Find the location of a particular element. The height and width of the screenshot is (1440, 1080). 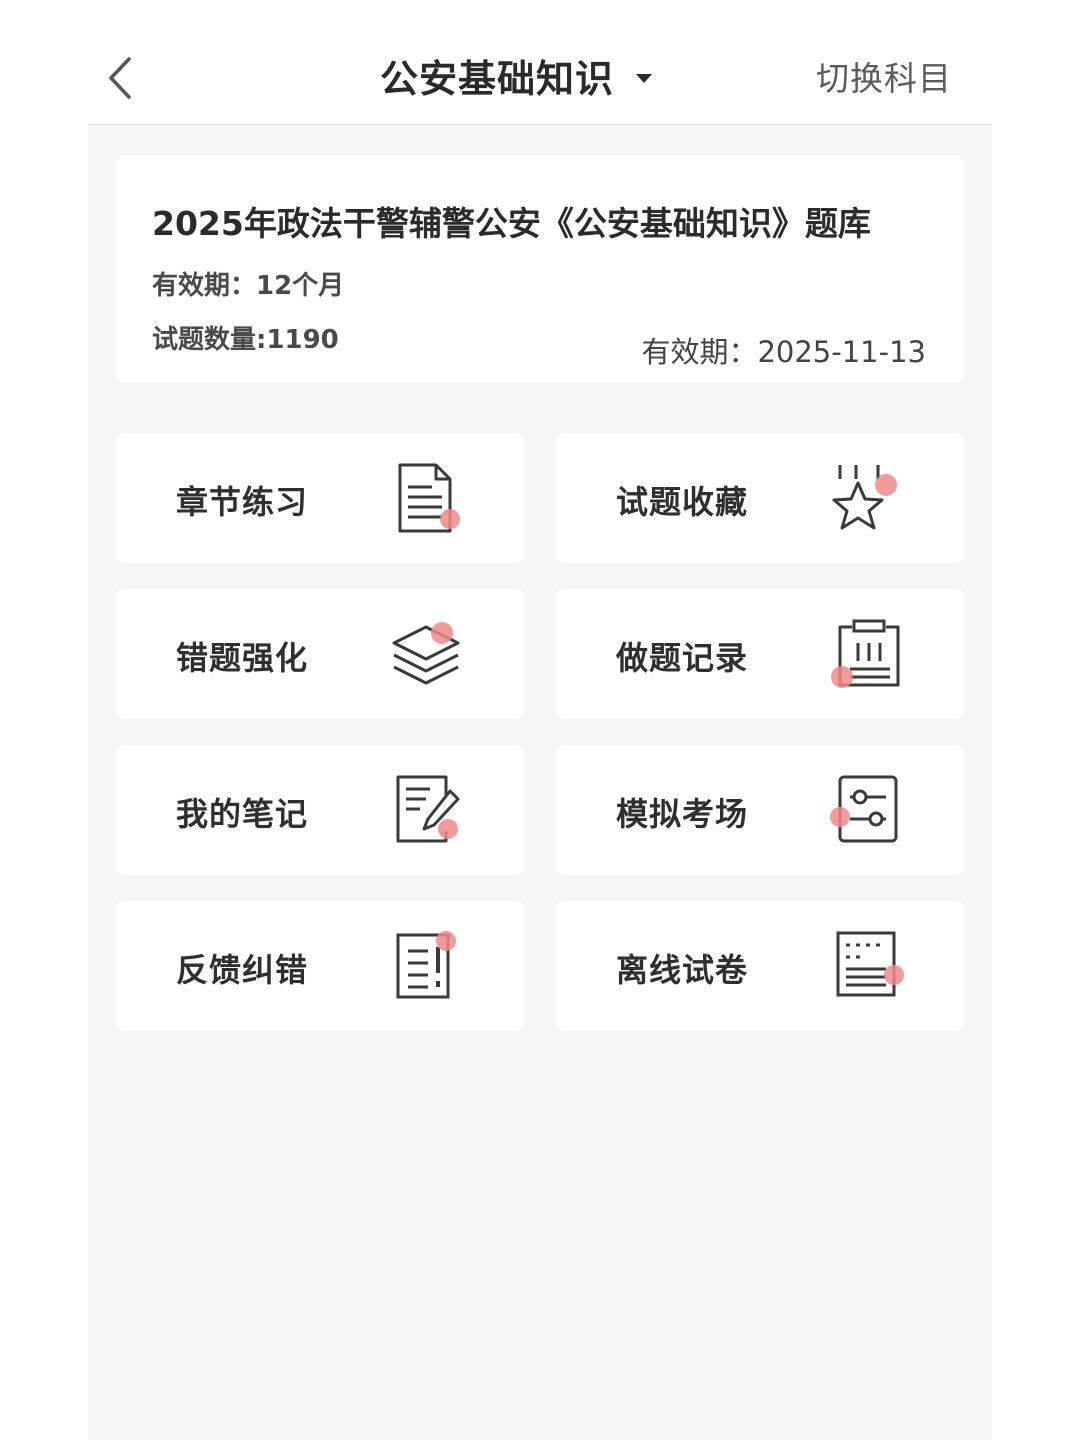

tile-label: 模拟考场 is located at coordinates (682, 814).